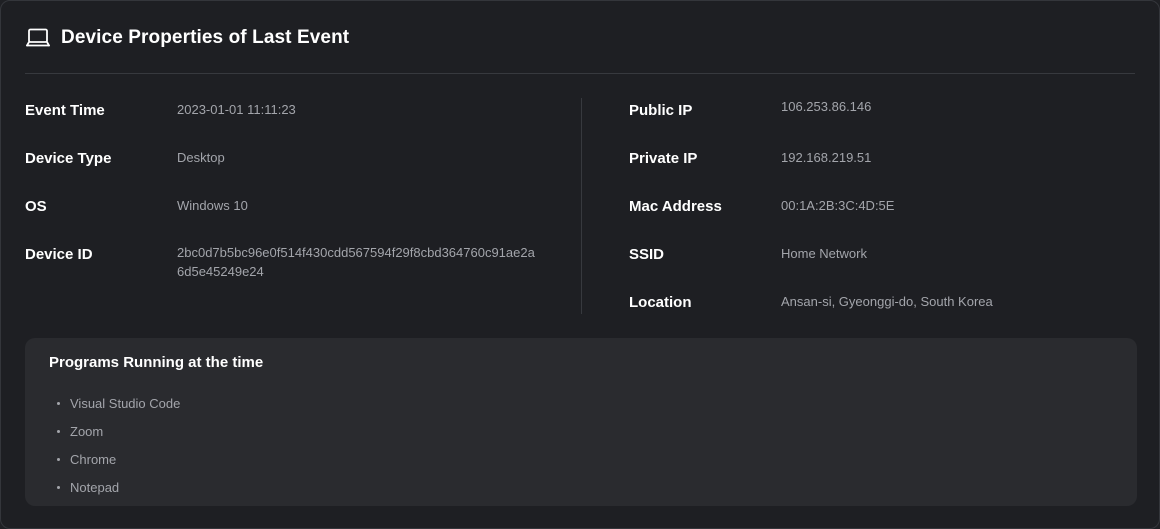  Describe the element at coordinates (201, 157) in the screenshot. I see `property-value: Desktop` at that location.